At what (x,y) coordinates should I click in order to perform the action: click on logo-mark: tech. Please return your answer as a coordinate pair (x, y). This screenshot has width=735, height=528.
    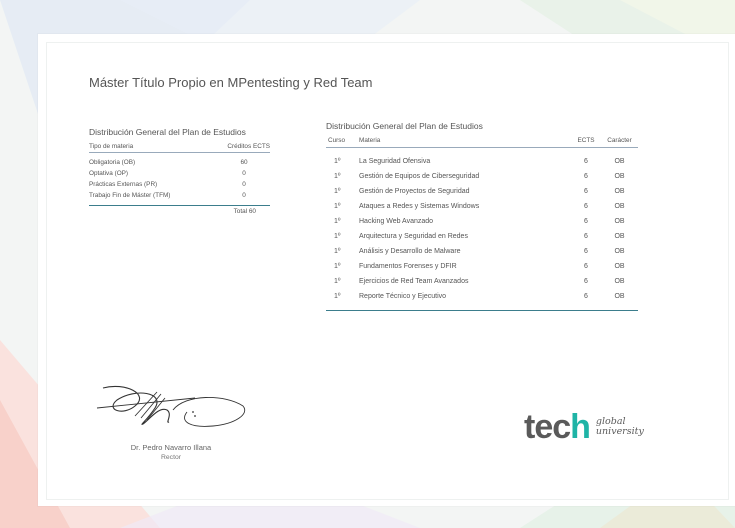
    Looking at the image, I should click on (557, 427).